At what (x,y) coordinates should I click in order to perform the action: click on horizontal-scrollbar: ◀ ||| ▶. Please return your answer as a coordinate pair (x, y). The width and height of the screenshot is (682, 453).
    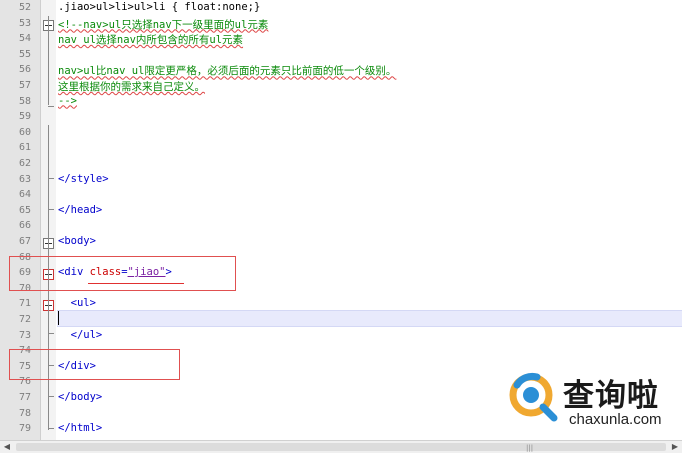
    Looking at the image, I should click on (341, 446).